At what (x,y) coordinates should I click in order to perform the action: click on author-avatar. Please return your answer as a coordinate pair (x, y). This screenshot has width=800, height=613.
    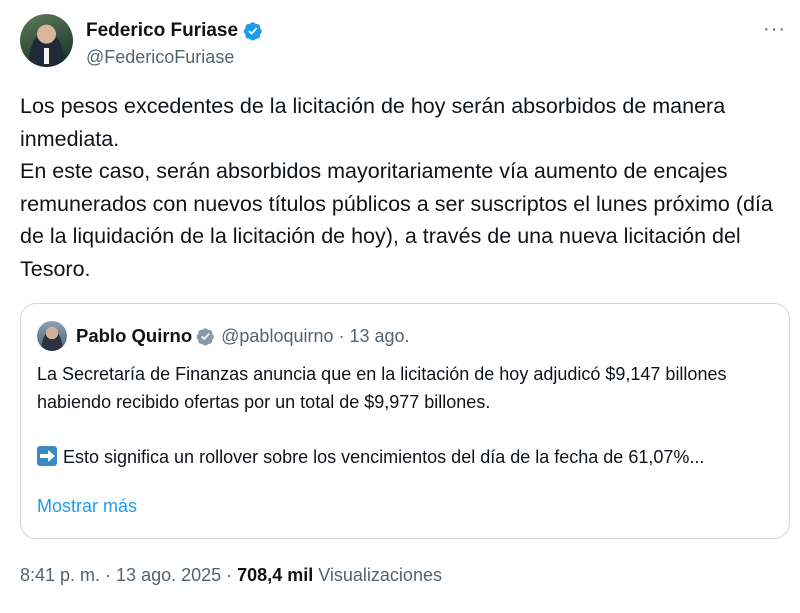
    Looking at the image, I should click on (46, 40).